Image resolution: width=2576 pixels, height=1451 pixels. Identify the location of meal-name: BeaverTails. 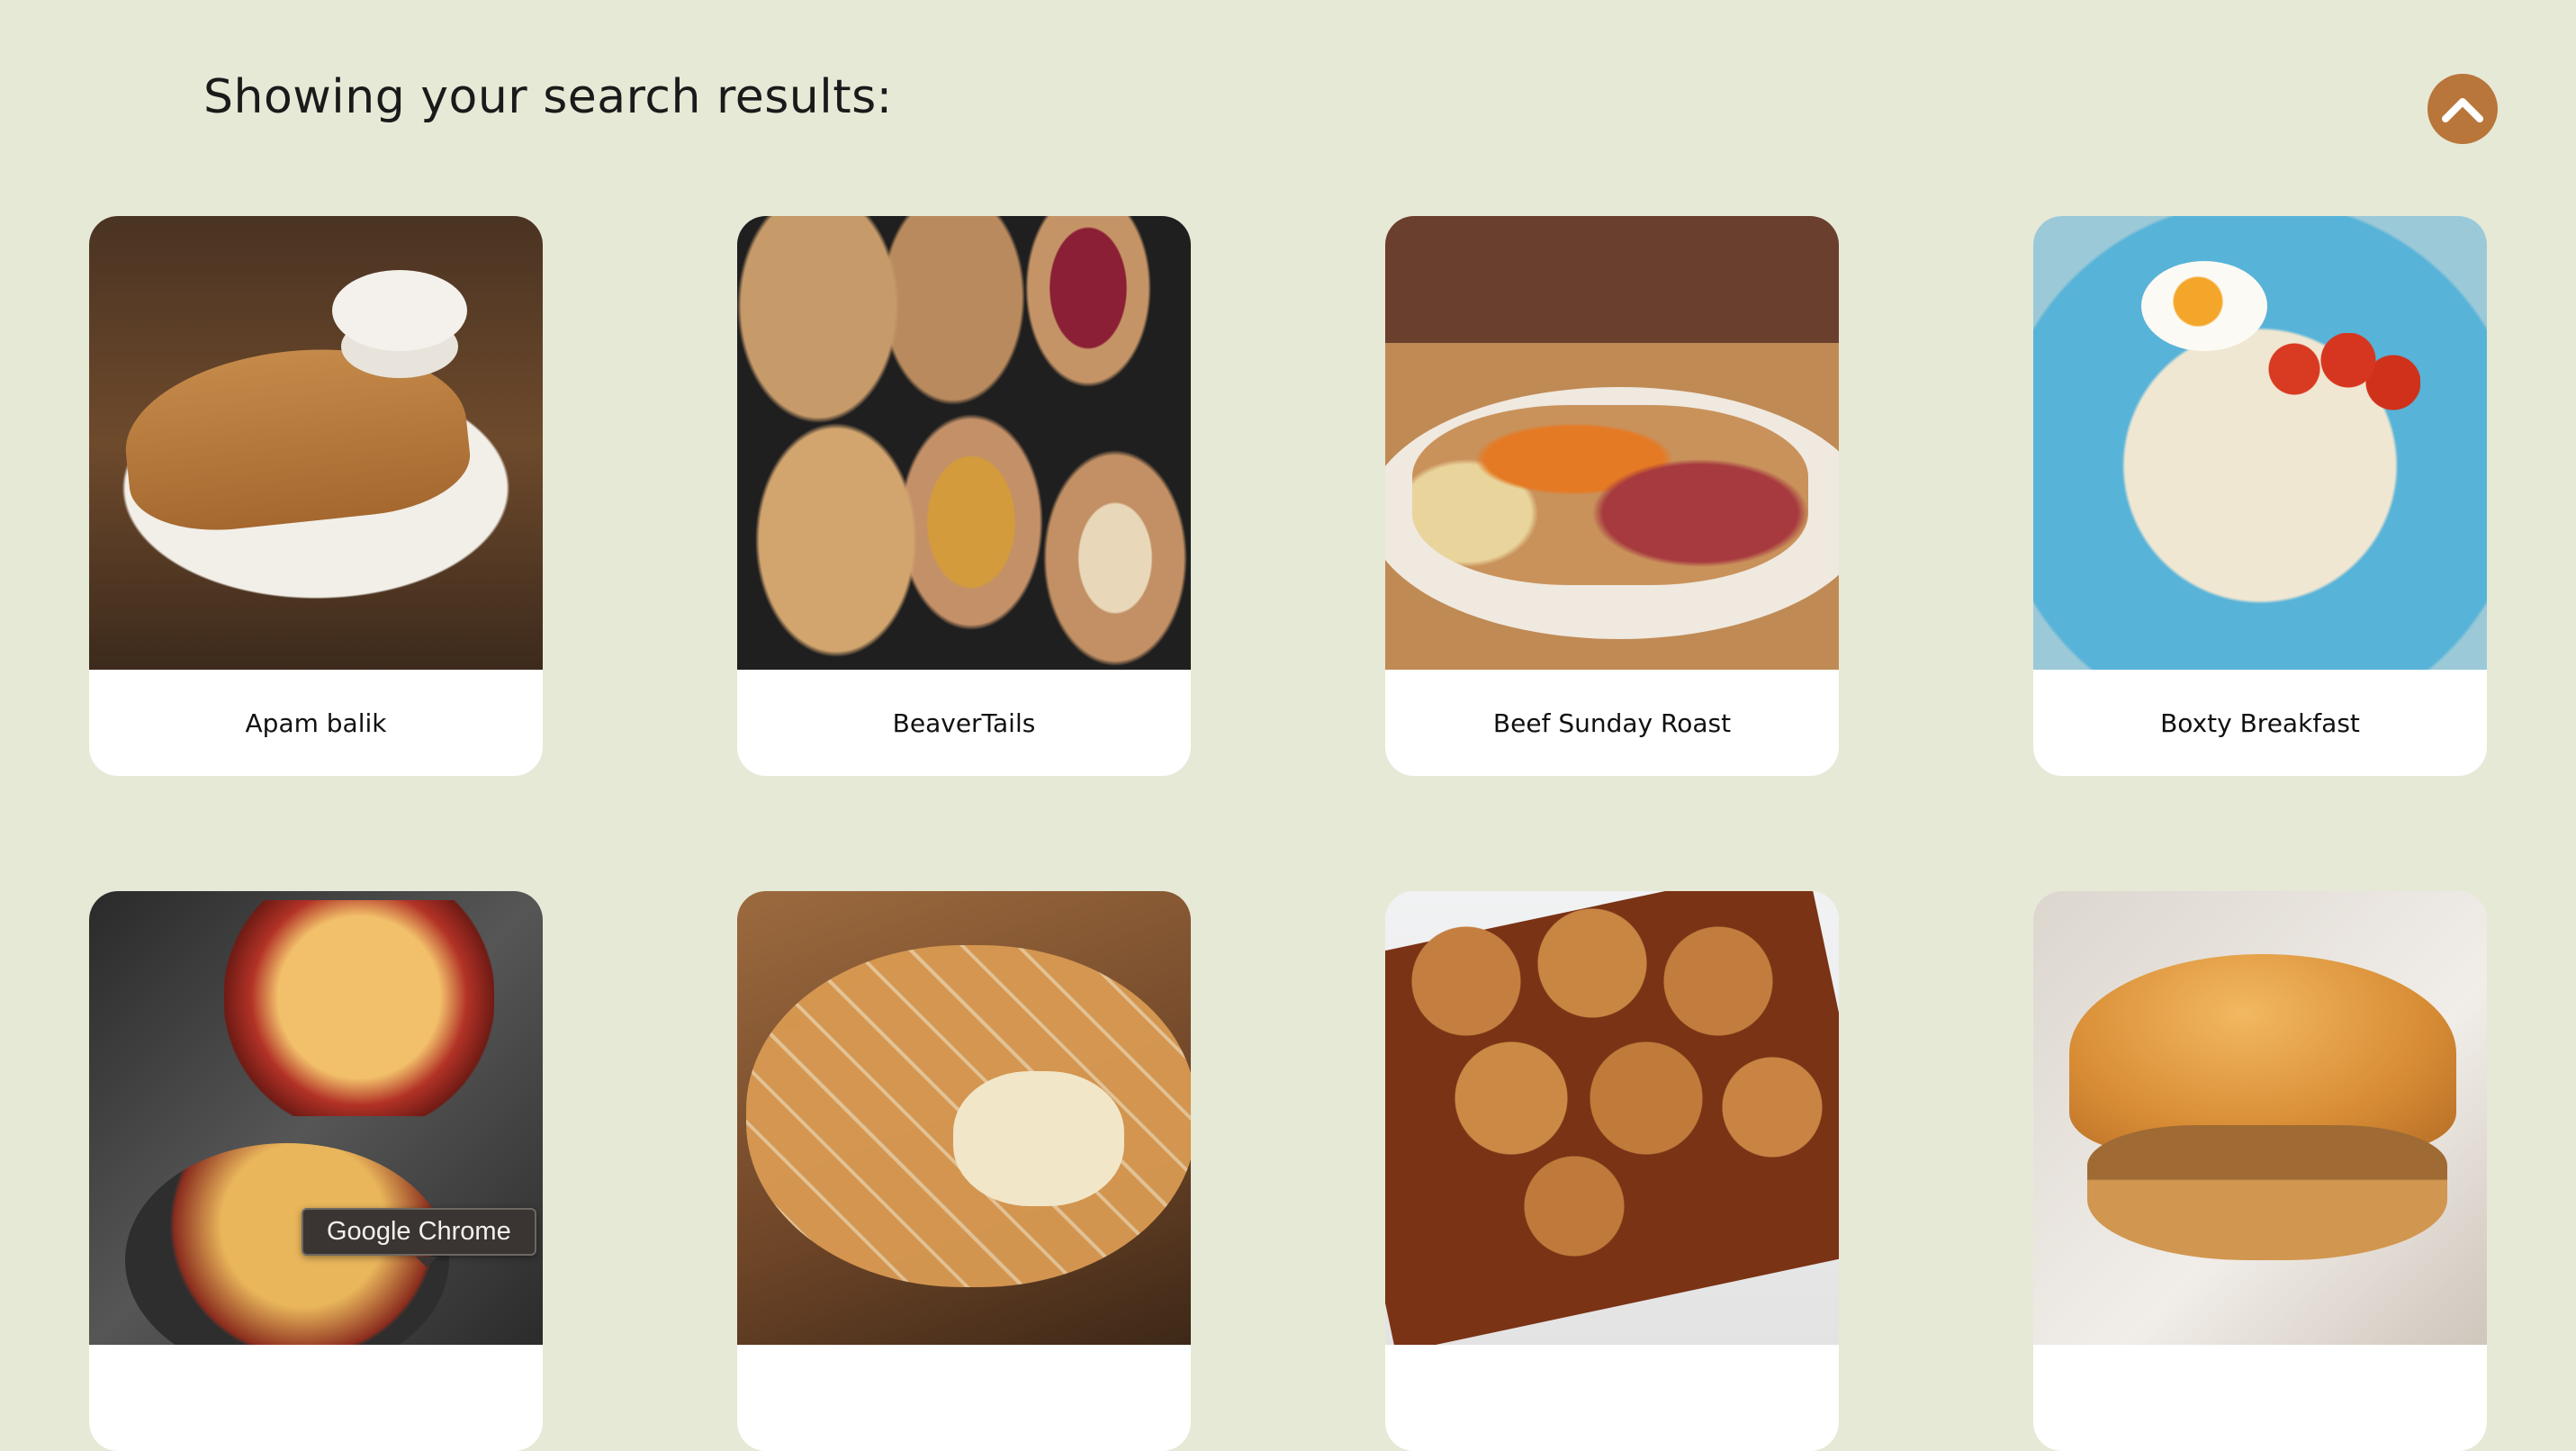
(964, 723).